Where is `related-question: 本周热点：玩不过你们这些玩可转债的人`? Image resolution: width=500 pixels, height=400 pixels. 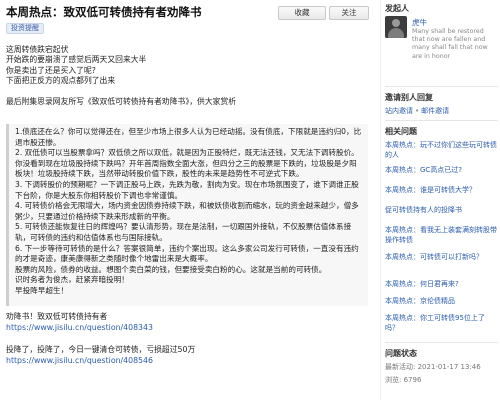 related-question: 本周热点：玩不过你们这些玩可转债的人 is located at coordinates (441, 150).